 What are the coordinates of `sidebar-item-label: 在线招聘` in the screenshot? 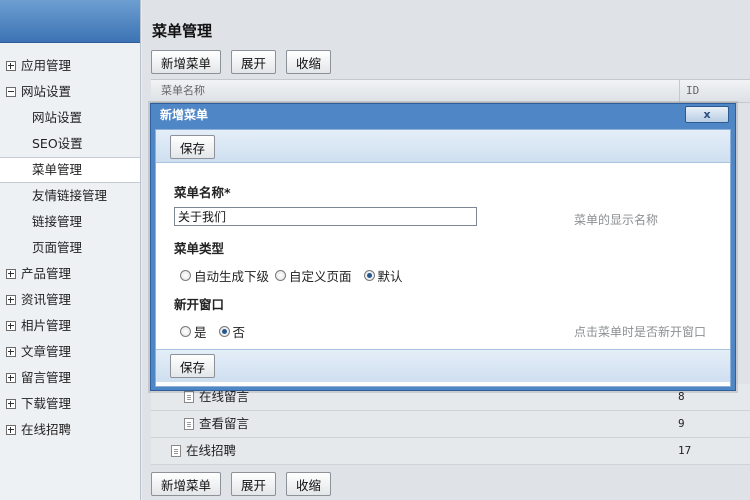 It's located at (46, 429).